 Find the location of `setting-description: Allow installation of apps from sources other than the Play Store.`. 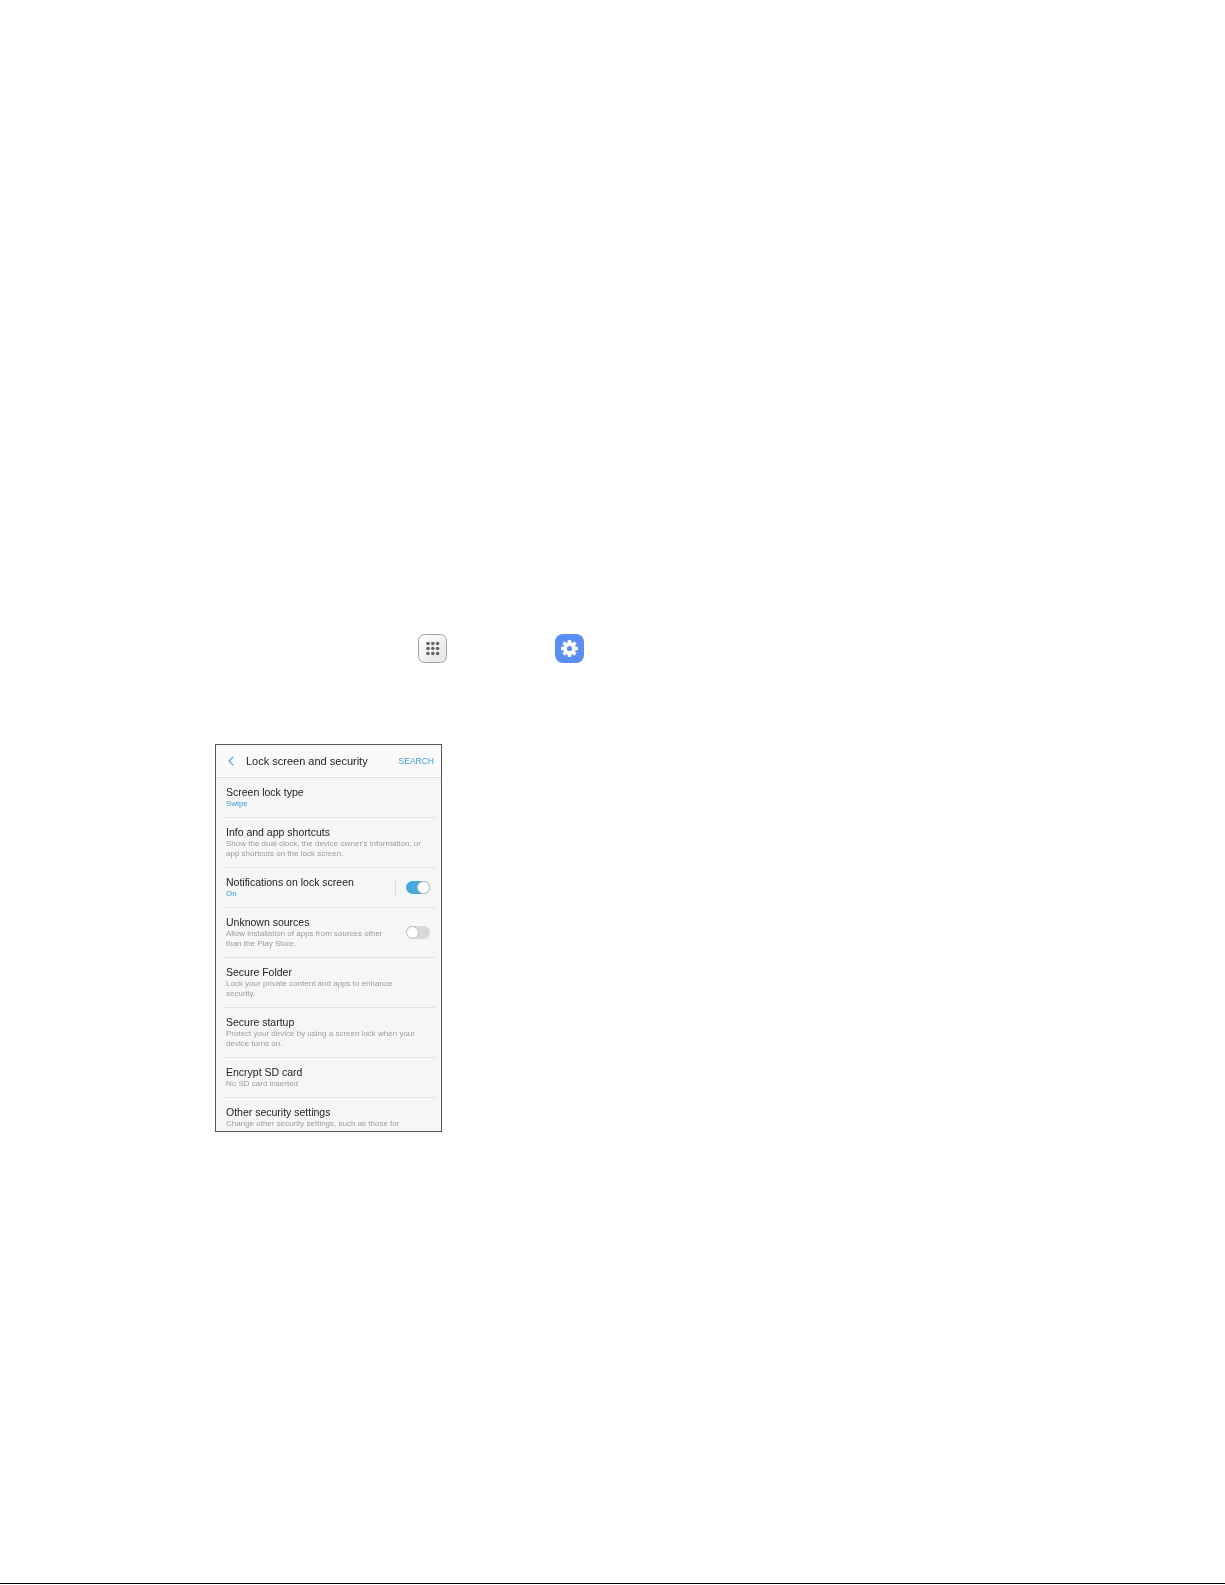

setting-description: Allow installation of apps from sources other than the Play Store. is located at coordinates (305, 939).